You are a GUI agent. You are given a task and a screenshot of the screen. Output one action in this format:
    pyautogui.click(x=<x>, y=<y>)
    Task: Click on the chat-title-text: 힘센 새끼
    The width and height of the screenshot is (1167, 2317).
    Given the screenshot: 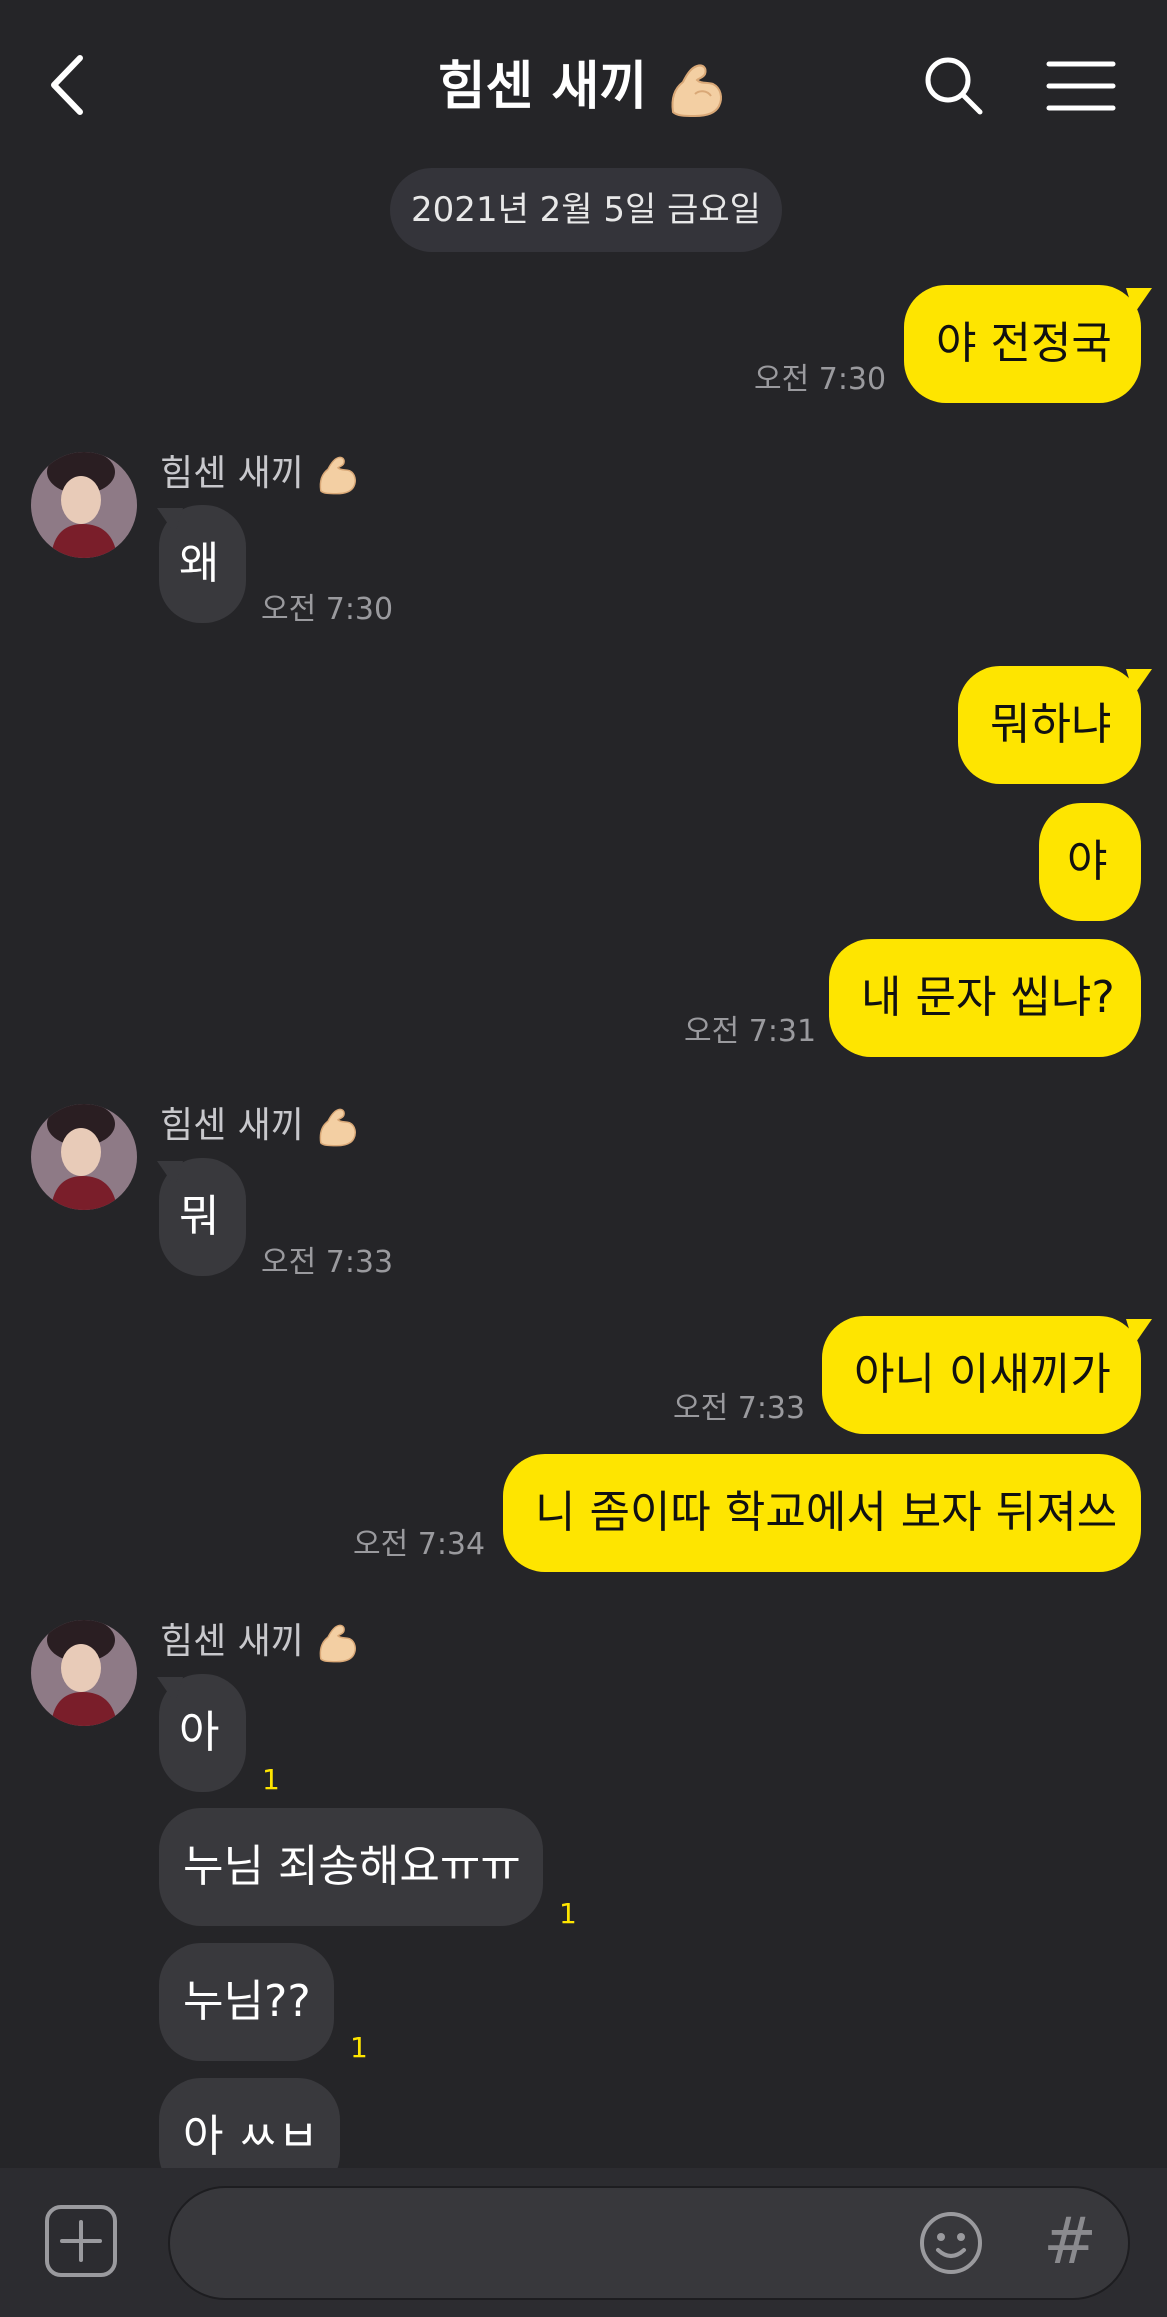 What is the action you would take?
    pyautogui.click(x=542, y=87)
    